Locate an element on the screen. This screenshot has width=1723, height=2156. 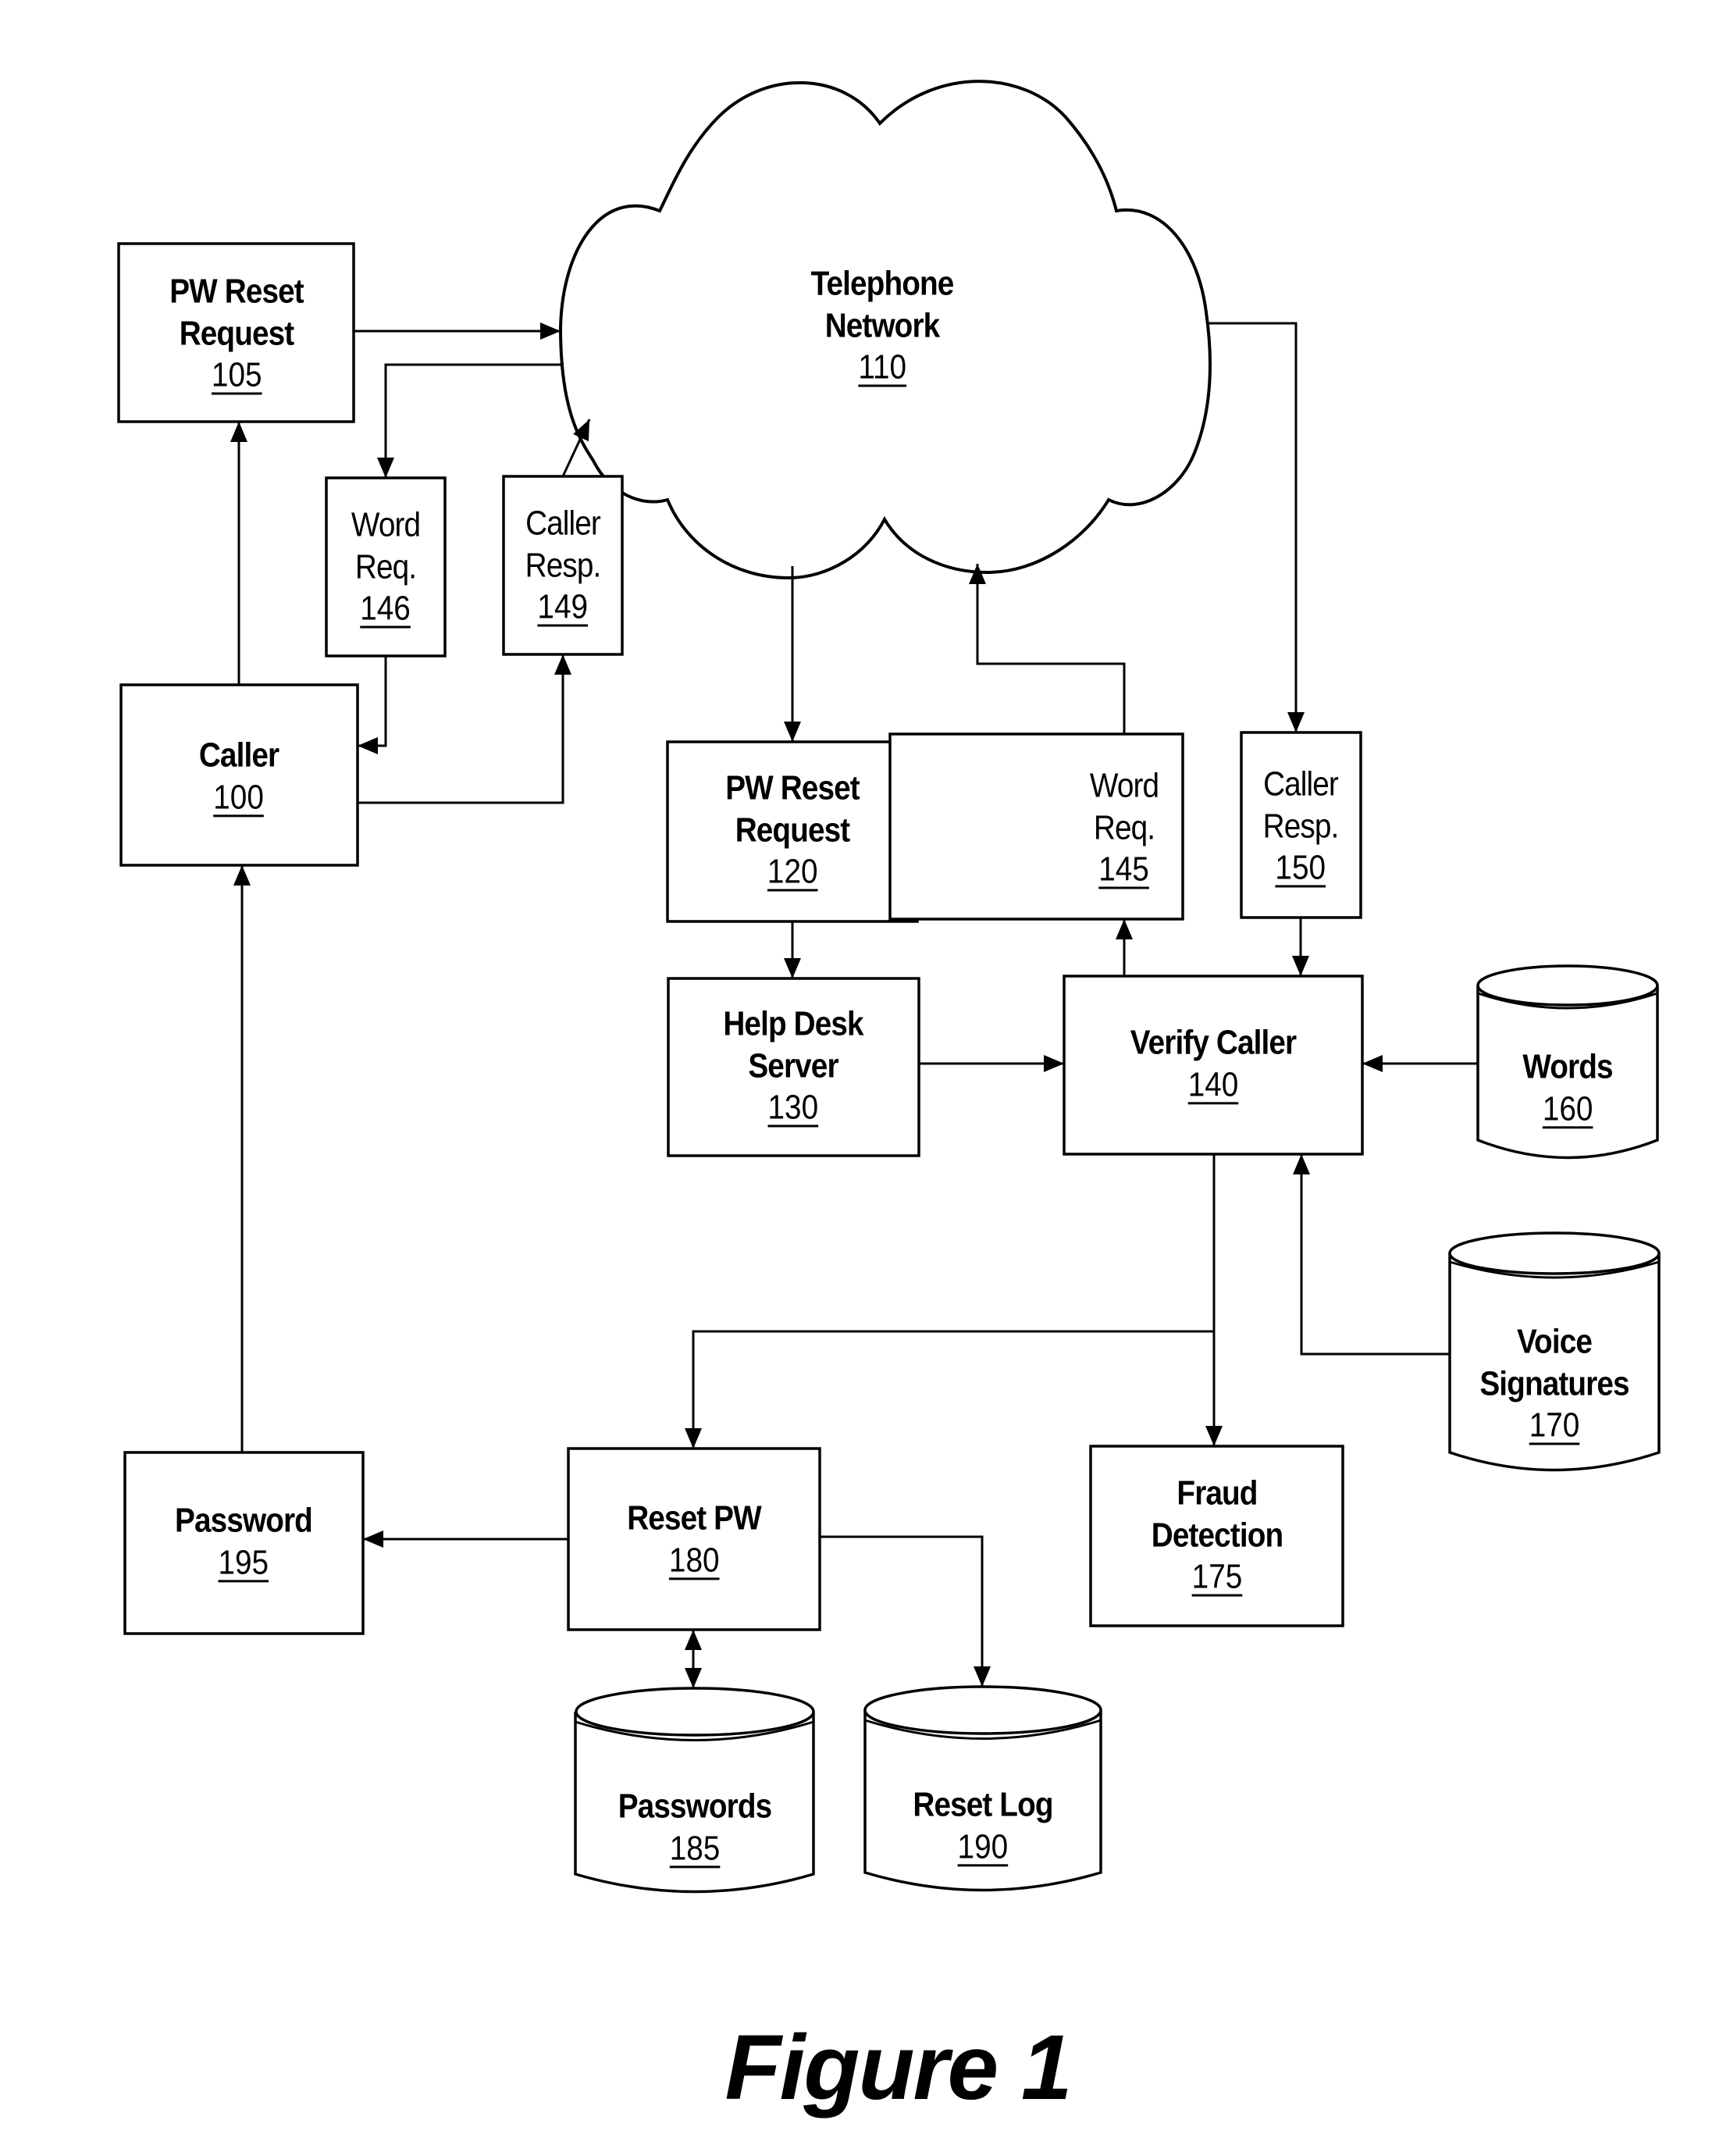
node-ref: 185 is located at coordinates (695, 1848).